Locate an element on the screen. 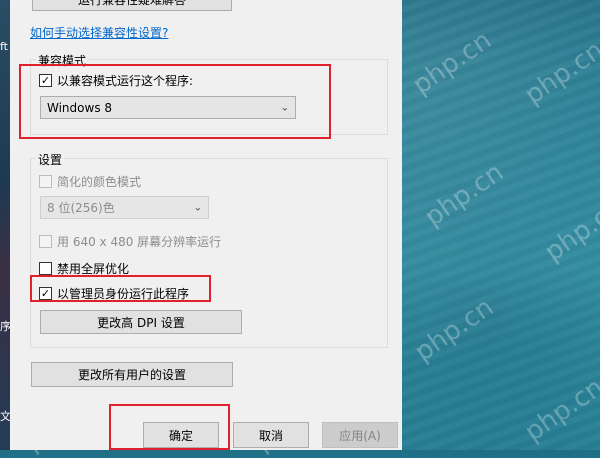 The width and height of the screenshot is (600, 458). run-in-compat-checkbox: ✓ 以兼容模式运行这个程序: is located at coordinates (116, 80).